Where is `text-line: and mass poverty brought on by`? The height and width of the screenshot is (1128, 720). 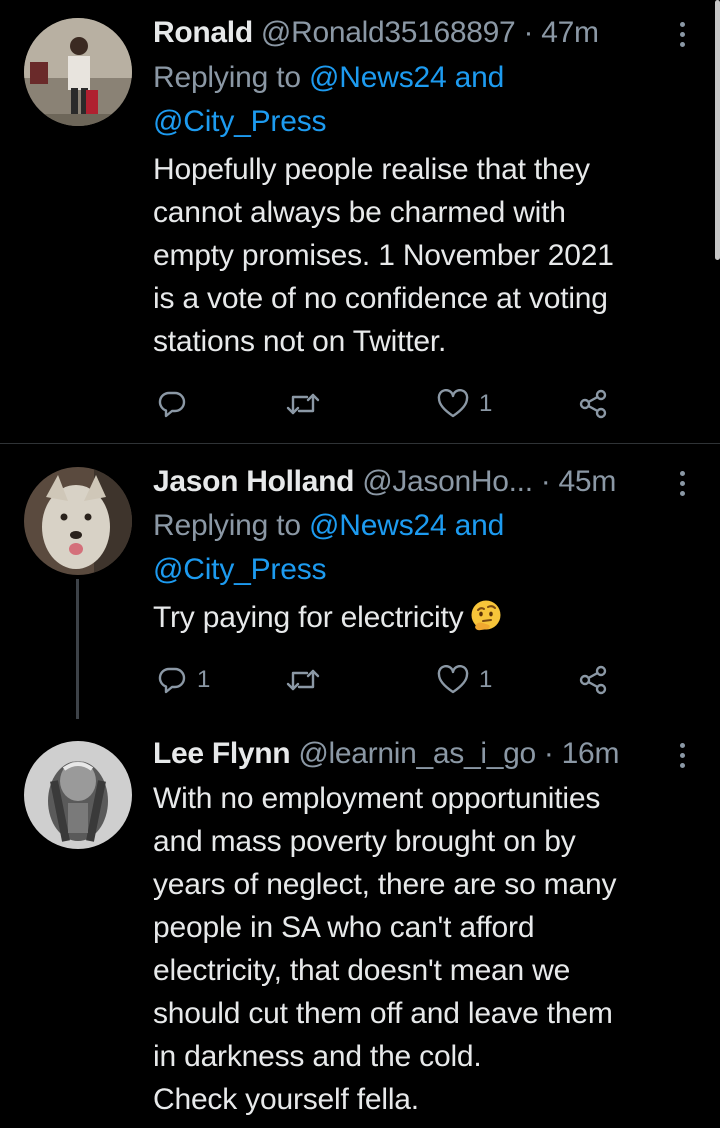 text-line: and mass poverty brought on by is located at coordinates (364, 841).